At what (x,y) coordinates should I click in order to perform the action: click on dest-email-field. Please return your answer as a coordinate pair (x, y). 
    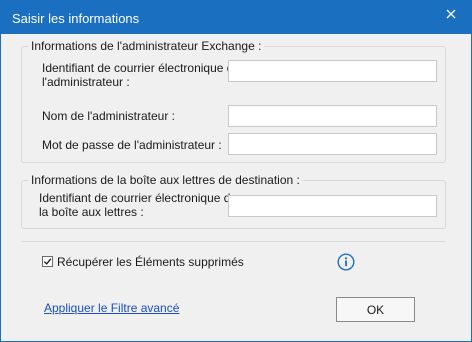
    Looking at the image, I should click on (332, 206).